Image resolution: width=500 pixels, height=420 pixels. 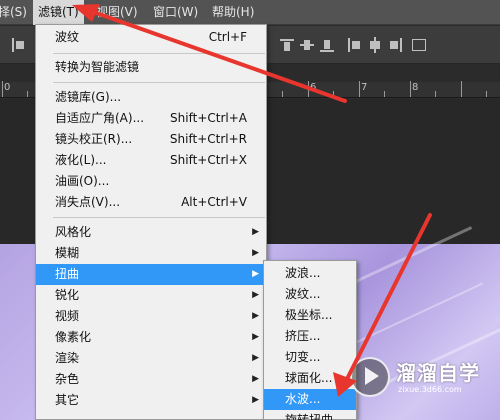 I want to click on menu-item-video: 视频 ▶, so click(x=151, y=316).